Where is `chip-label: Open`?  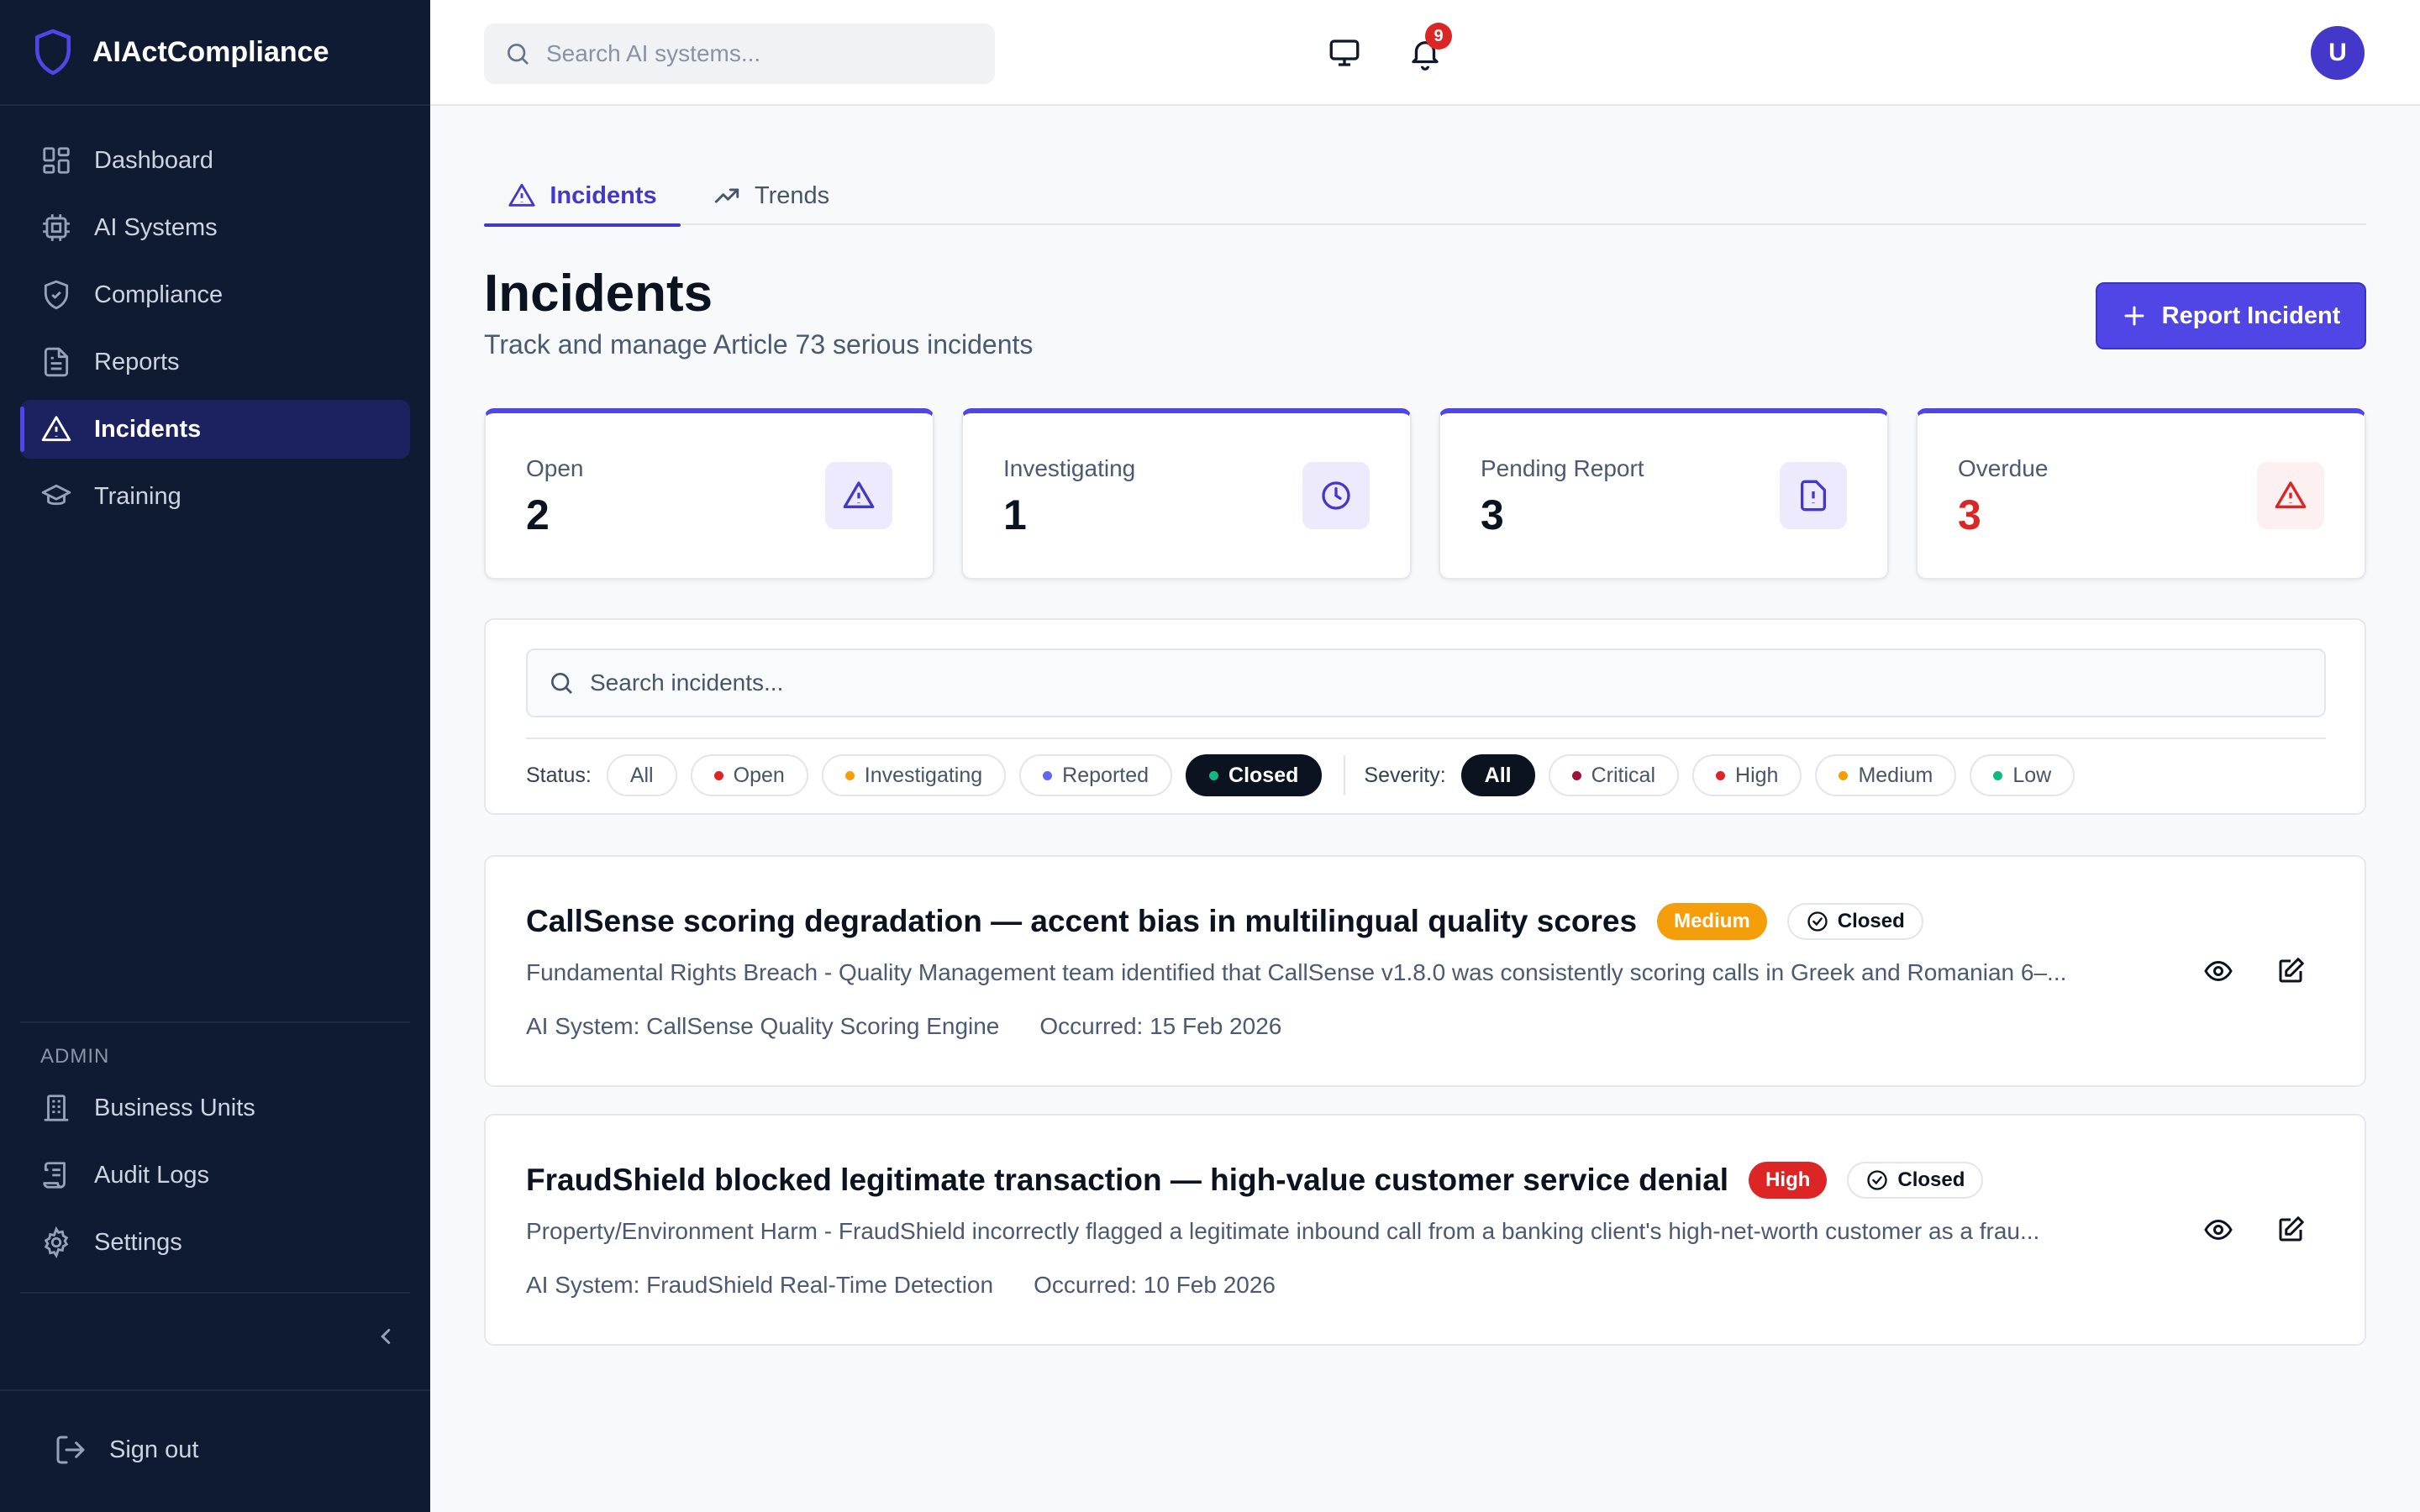
chip-label: Open is located at coordinates (759, 775).